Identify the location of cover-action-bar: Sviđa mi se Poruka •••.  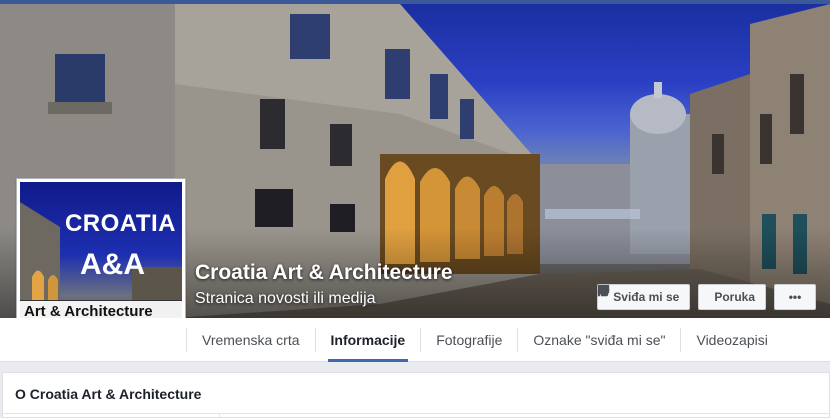
(706, 297).